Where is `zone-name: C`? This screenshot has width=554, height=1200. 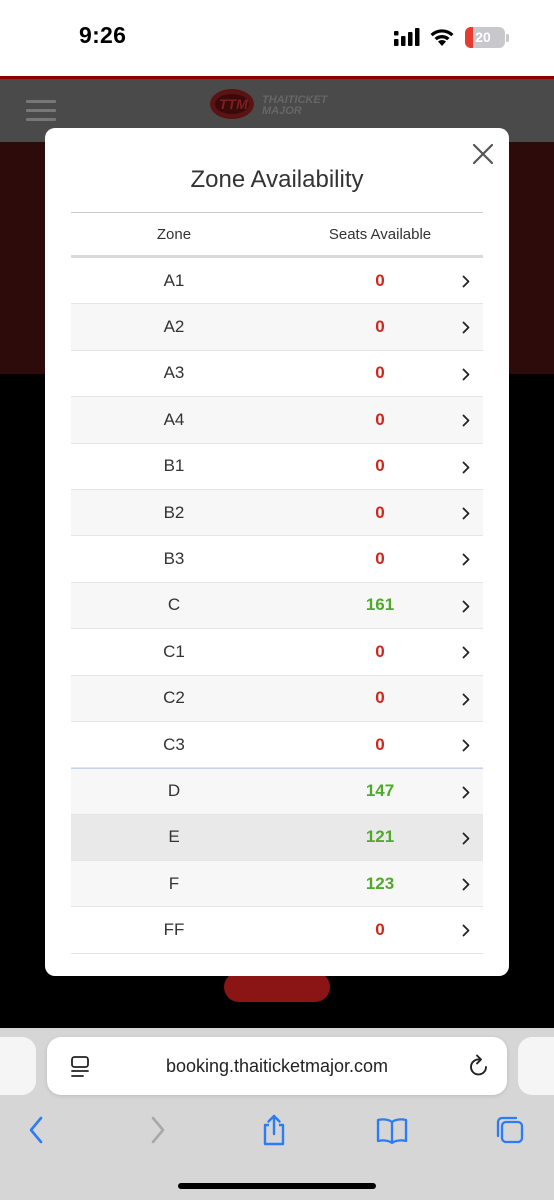 zone-name: C is located at coordinates (174, 605).